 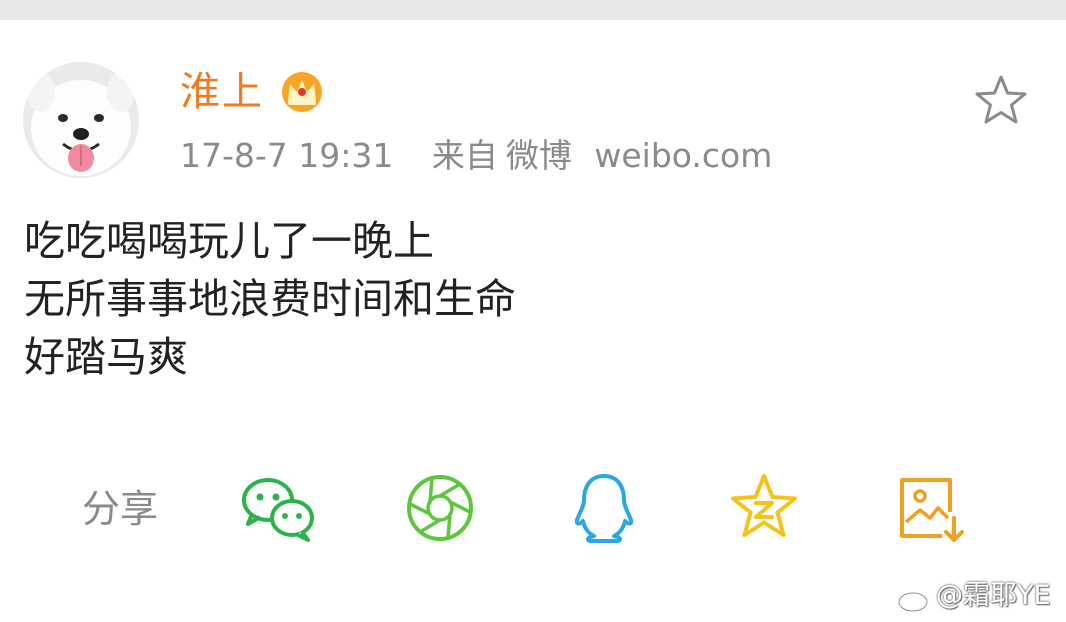 What do you see at coordinates (764, 508) in the screenshot?
I see `qzone-icon` at bounding box center [764, 508].